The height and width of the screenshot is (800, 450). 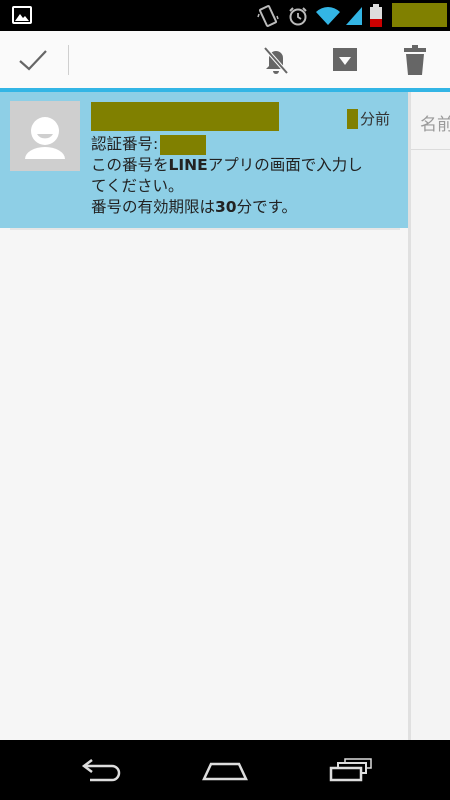 I want to click on trash-icon, so click(x=415, y=59).